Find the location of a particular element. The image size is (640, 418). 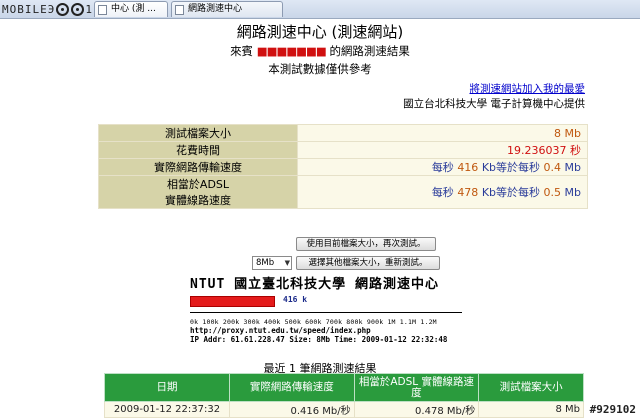

result-value: 每秒 416 Kb等於每秒 0.4 Mb is located at coordinates (442, 167).